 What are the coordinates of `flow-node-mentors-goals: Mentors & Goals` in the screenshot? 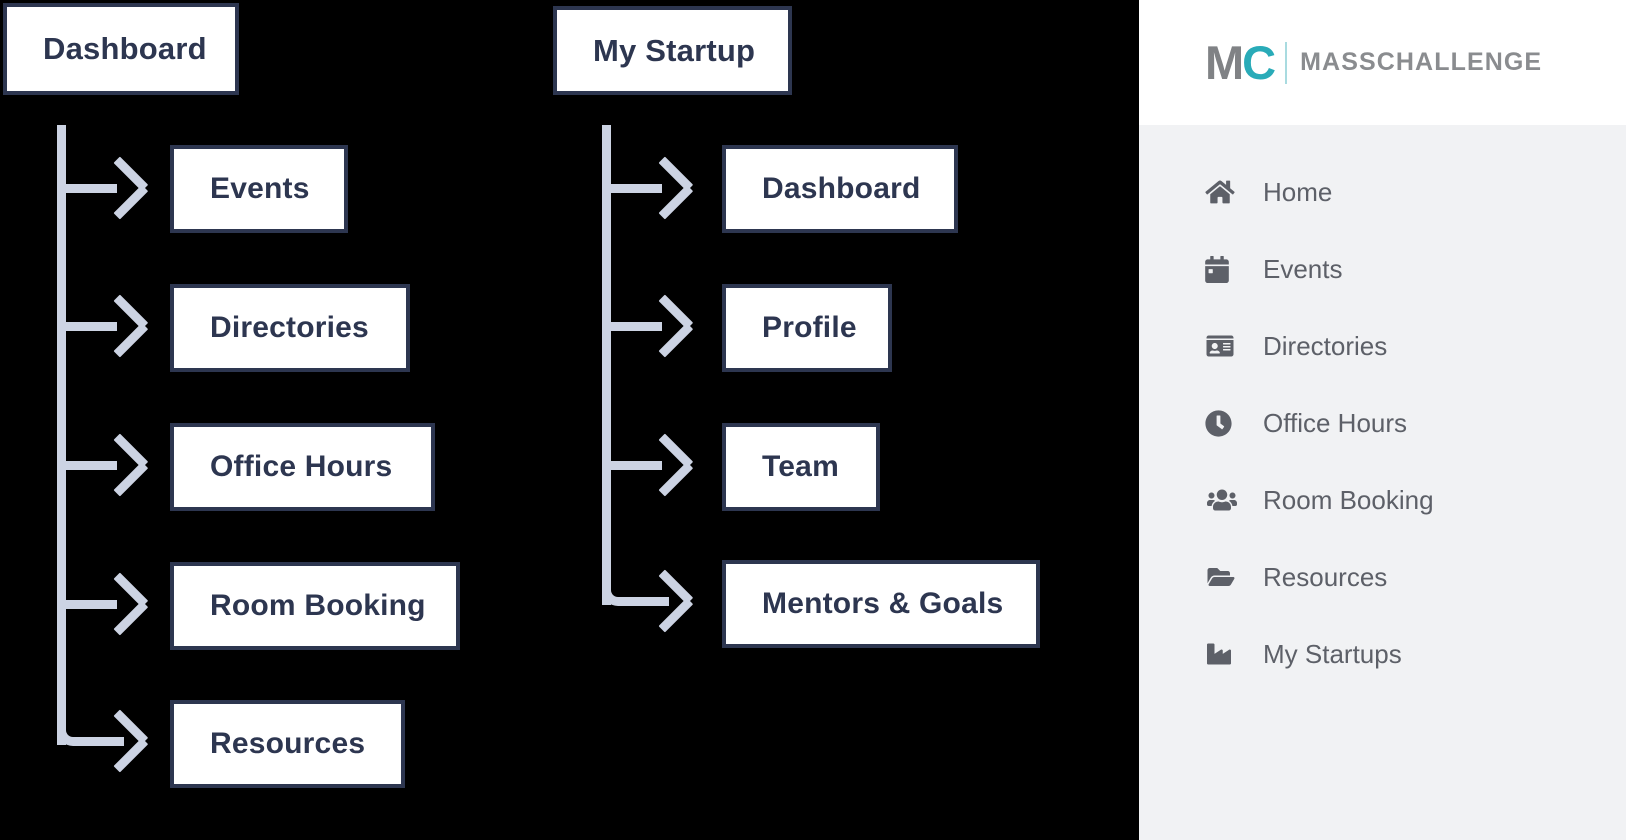 It's located at (881, 604).